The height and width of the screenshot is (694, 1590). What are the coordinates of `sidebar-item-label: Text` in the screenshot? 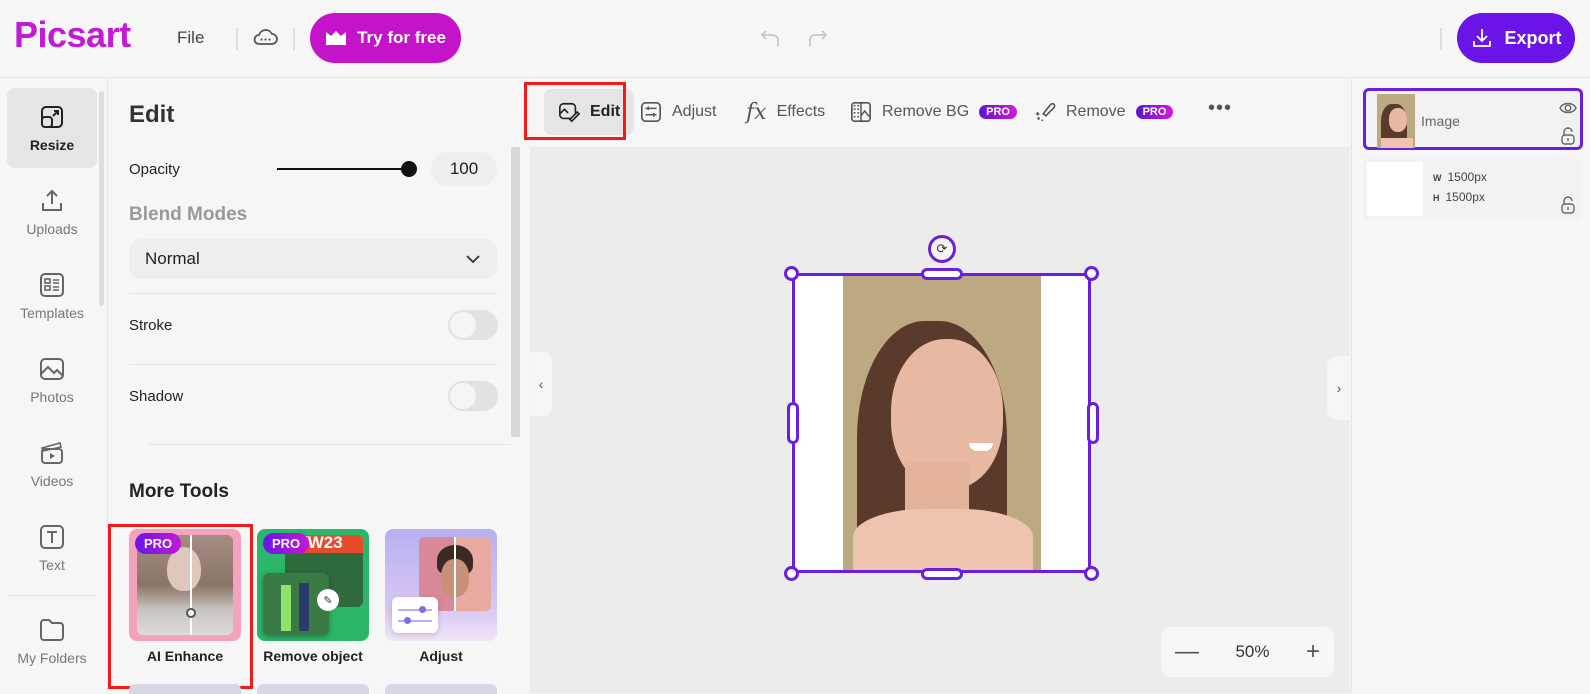 It's located at (52, 565).